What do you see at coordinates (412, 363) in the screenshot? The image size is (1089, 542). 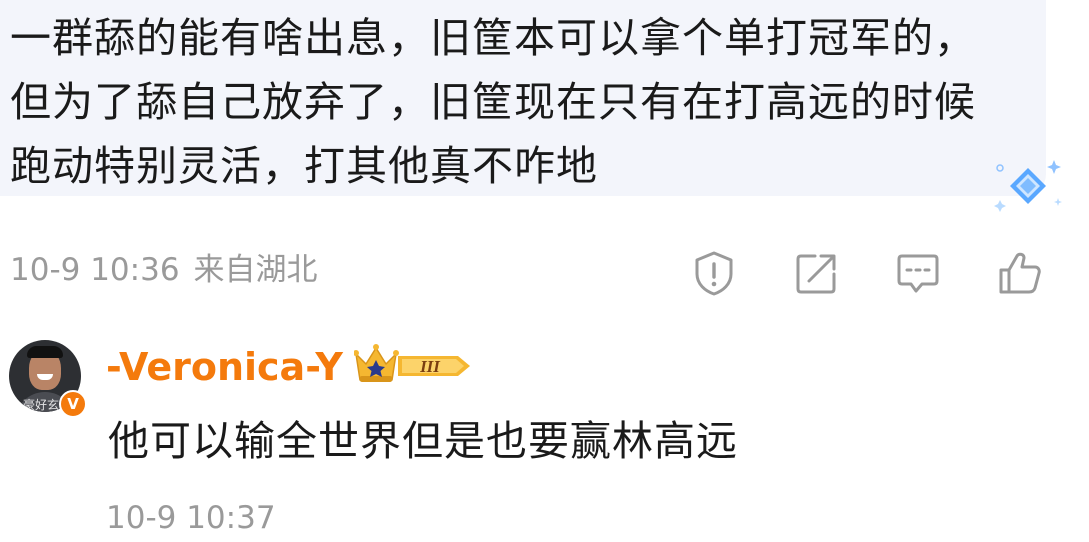 I see `crown-level-badge: III` at bounding box center [412, 363].